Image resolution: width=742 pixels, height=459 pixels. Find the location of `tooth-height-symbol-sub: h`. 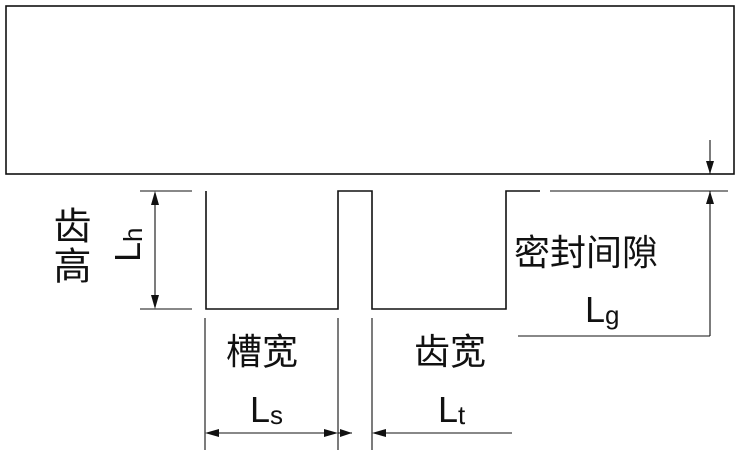

tooth-height-symbol-sub: h is located at coordinates (133, 234).